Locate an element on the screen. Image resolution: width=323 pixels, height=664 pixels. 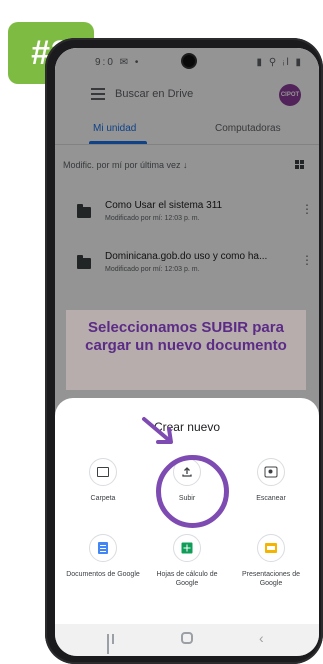
sheet-title: Crear nuevo is located at coordinates (187, 427).